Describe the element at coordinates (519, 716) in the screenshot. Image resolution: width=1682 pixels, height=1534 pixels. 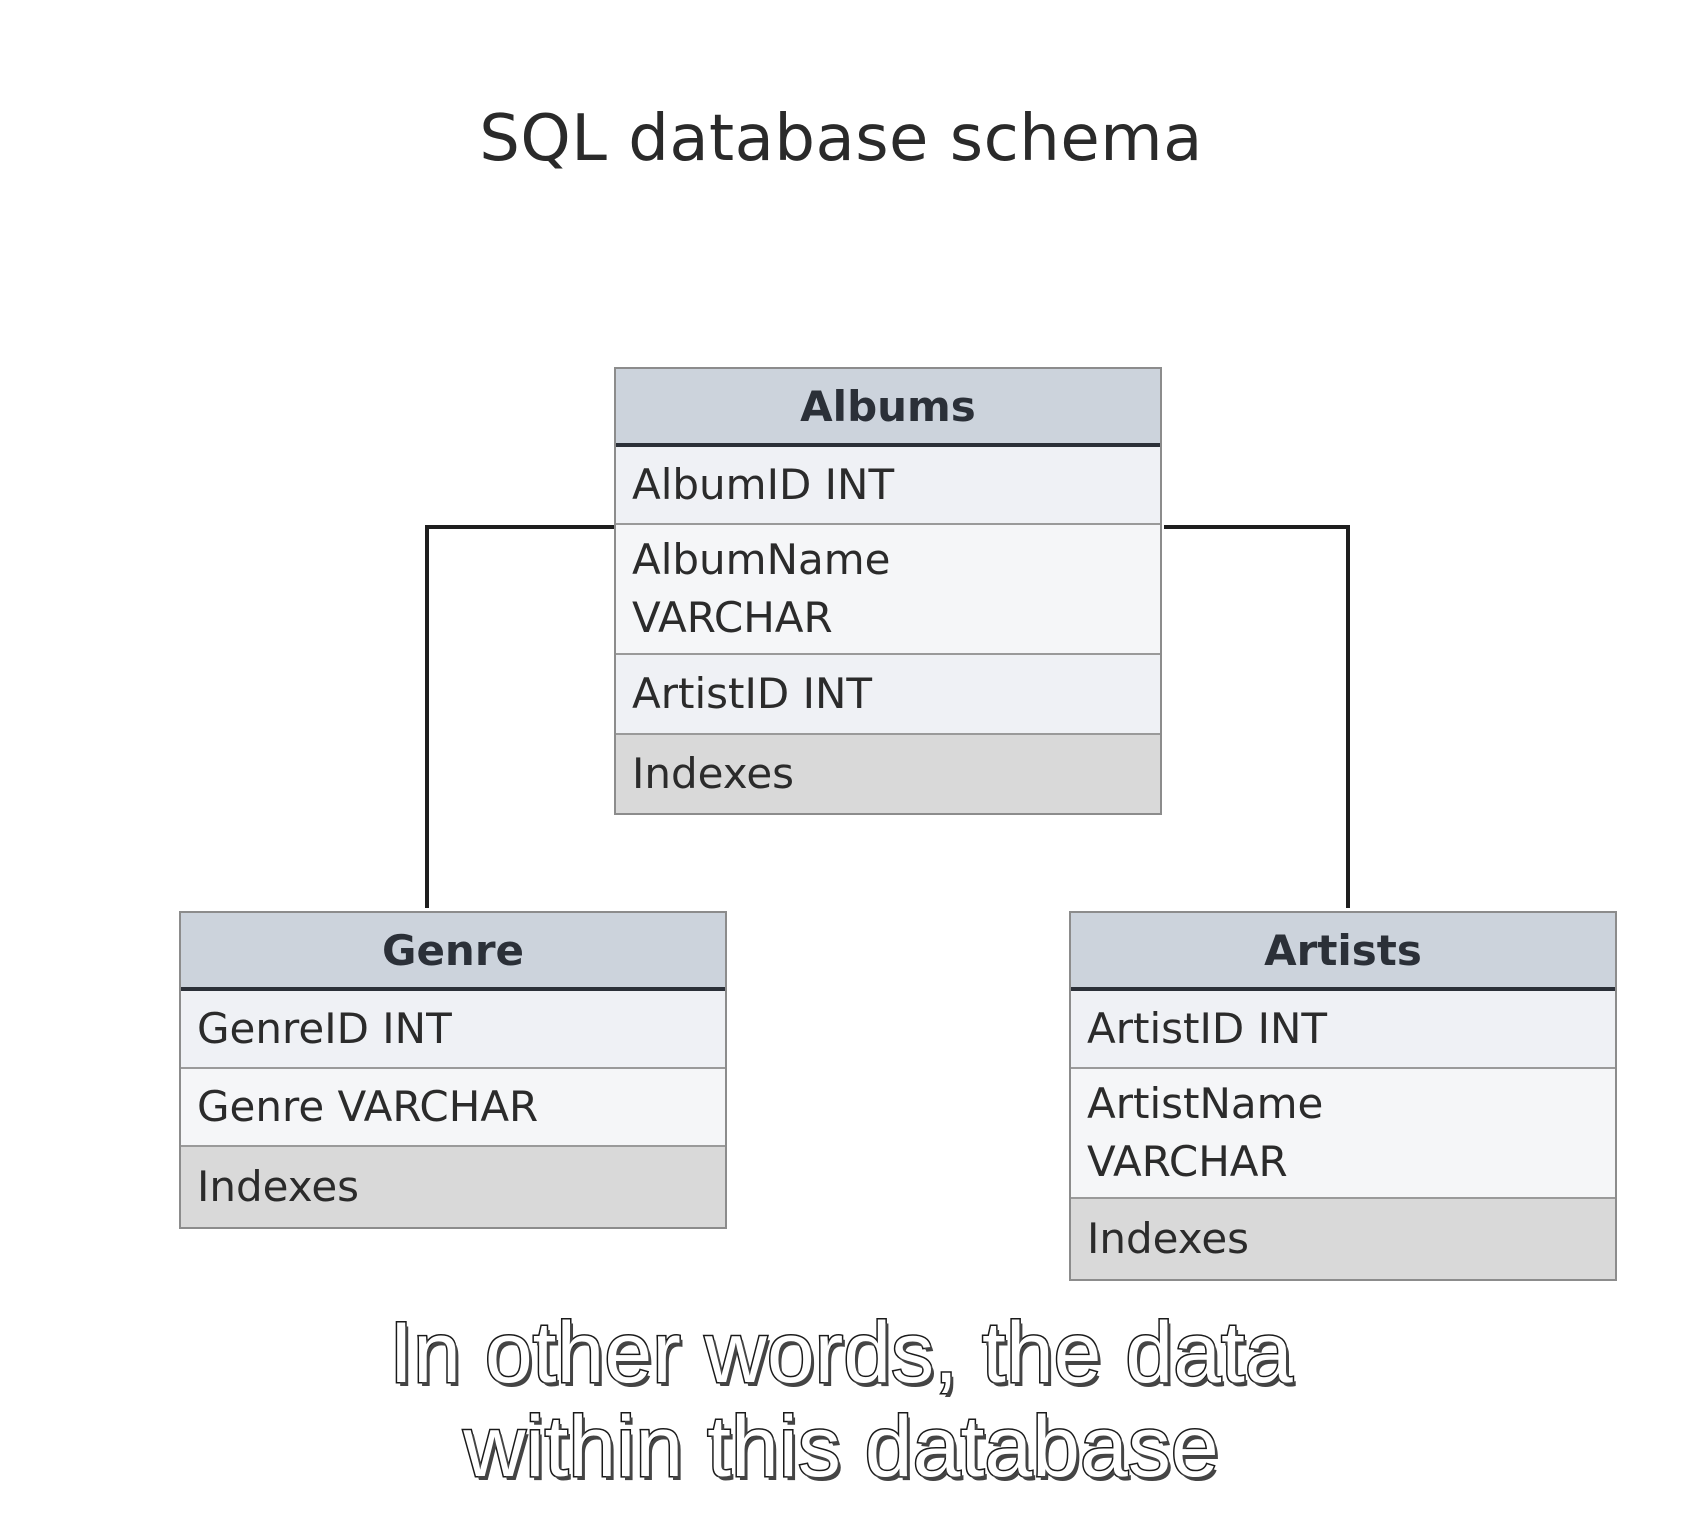
I see `albums-genre-connector` at that location.